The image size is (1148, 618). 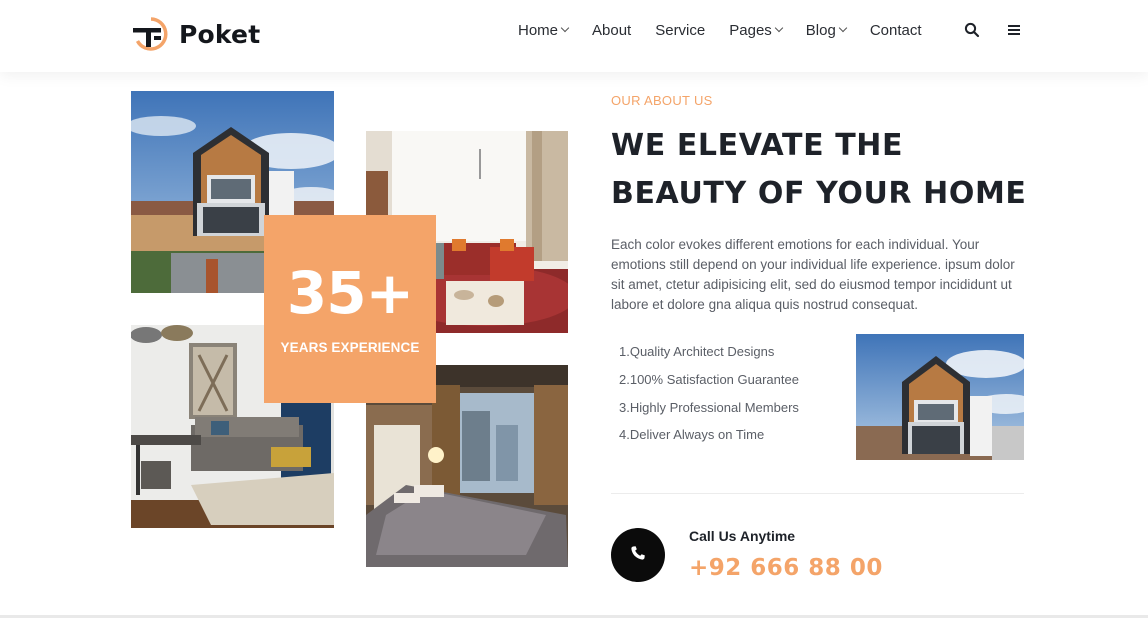 What do you see at coordinates (820, 30) in the screenshot?
I see `nav-item-label: Blog` at bounding box center [820, 30].